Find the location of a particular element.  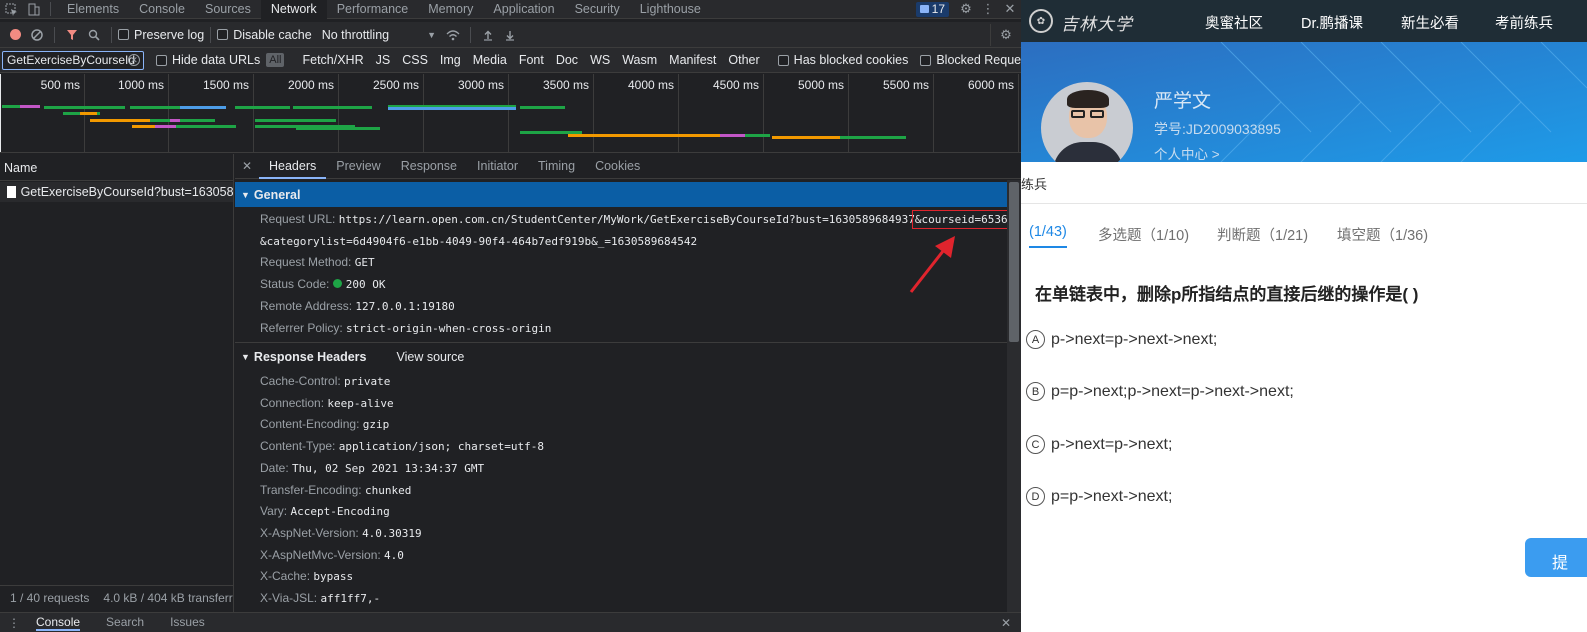

general-row: Request Method: GET is located at coordinates (317, 262).